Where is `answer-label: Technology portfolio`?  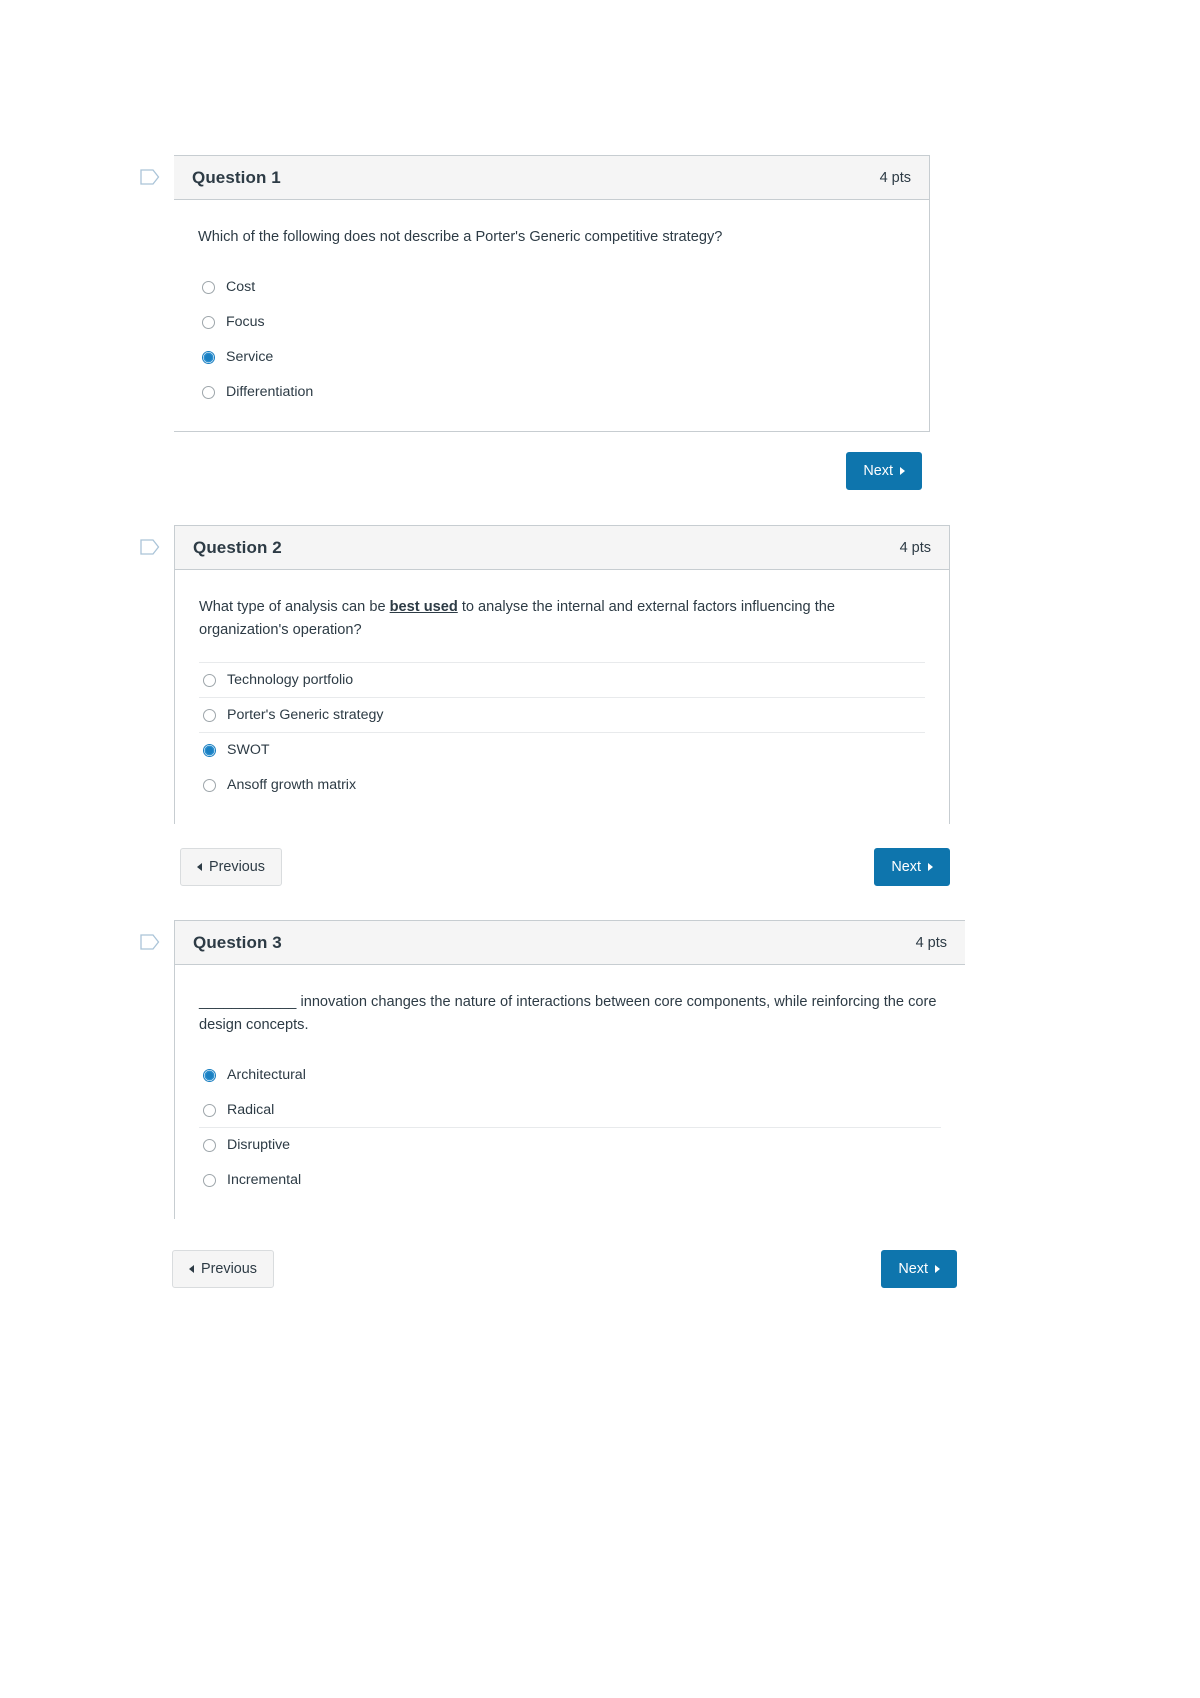 answer-label: Technology portfolio is located at coordinates (290, 680).